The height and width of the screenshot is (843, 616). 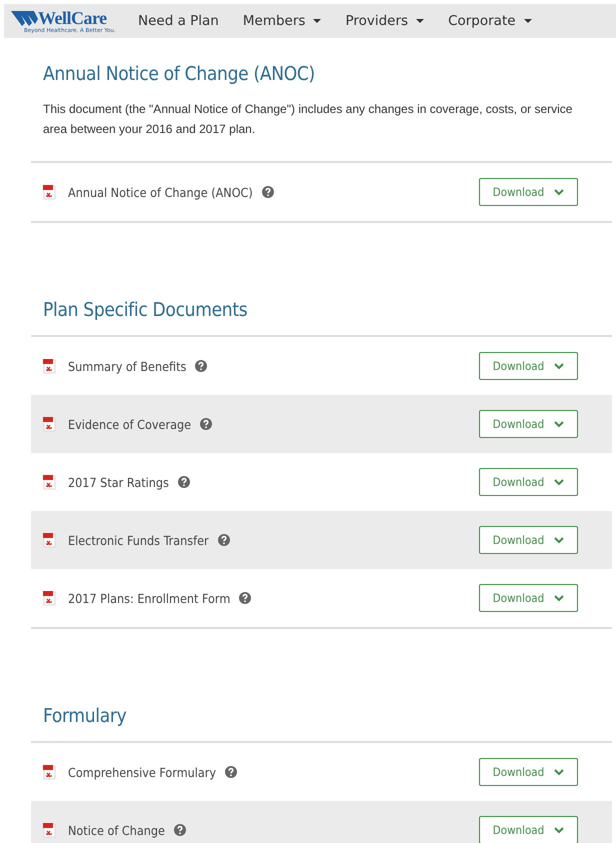 I want to click on swoosh-icon, so click(x=24, y=17).